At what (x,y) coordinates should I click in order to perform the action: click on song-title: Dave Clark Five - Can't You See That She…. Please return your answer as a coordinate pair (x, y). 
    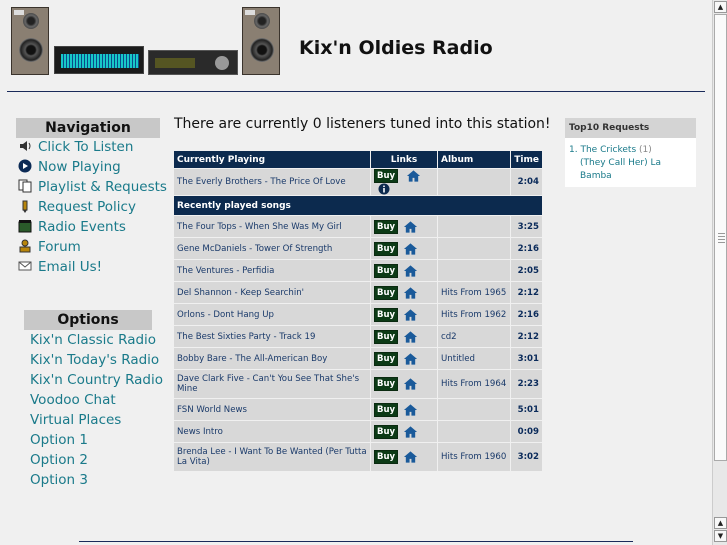
    Looking at the image, I should click on (272, 384).